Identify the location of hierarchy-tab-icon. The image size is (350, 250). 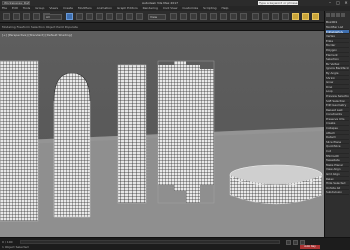
(338, 15).